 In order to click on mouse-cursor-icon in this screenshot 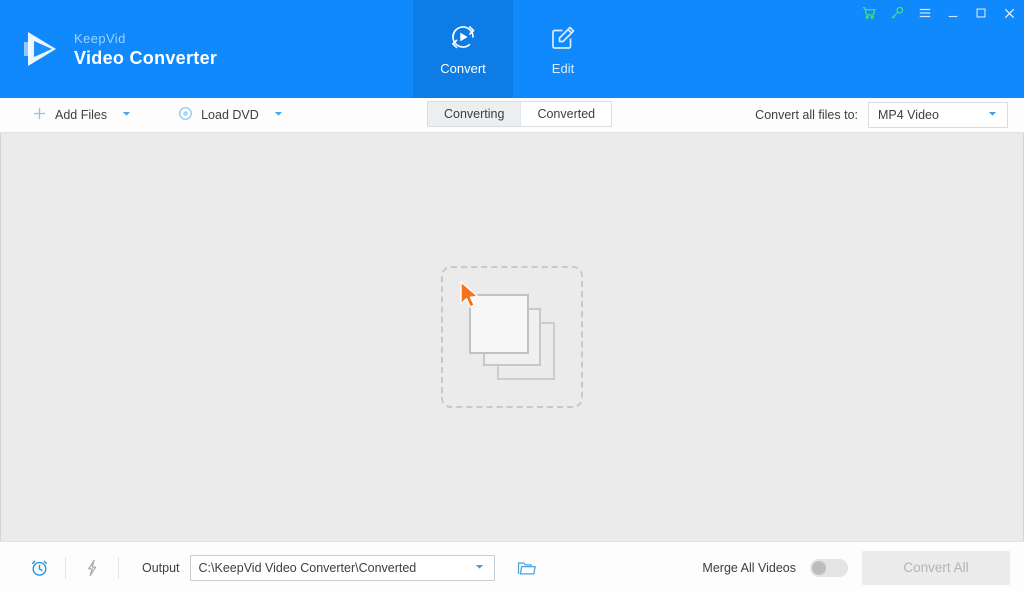, I will do `click(470, 296)`.